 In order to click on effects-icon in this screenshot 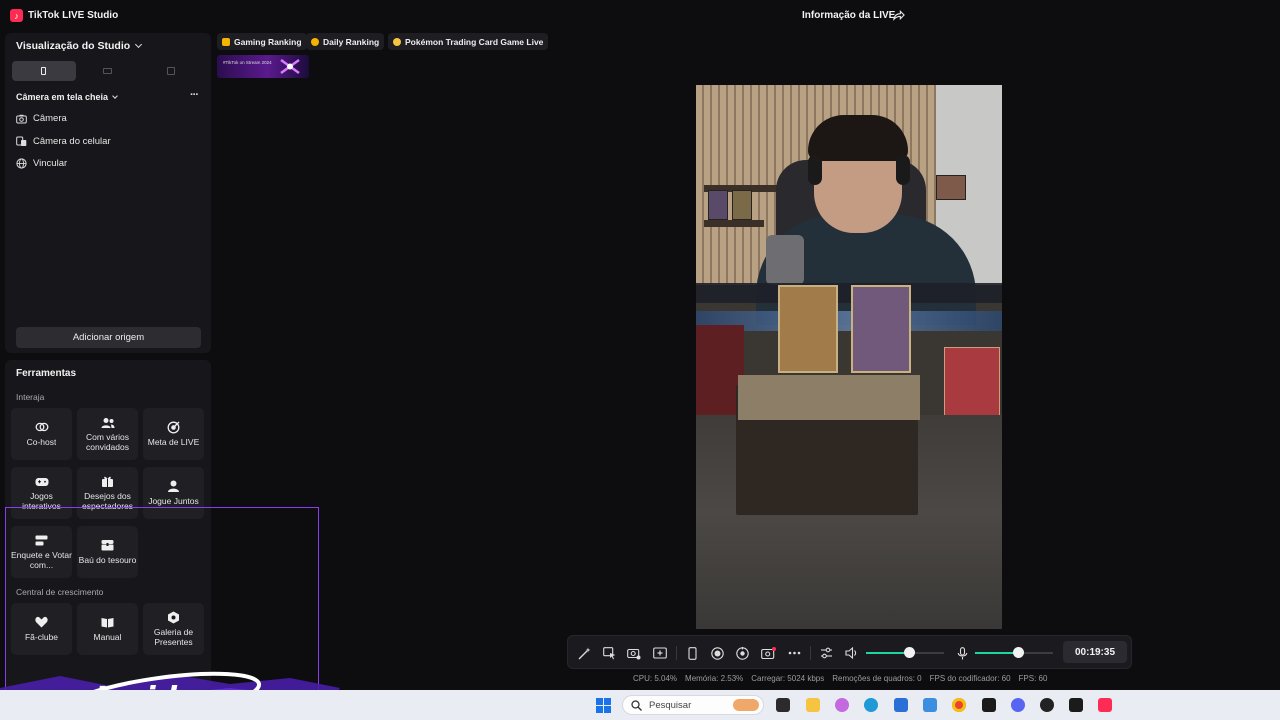, I will do `click(742, 653)`.